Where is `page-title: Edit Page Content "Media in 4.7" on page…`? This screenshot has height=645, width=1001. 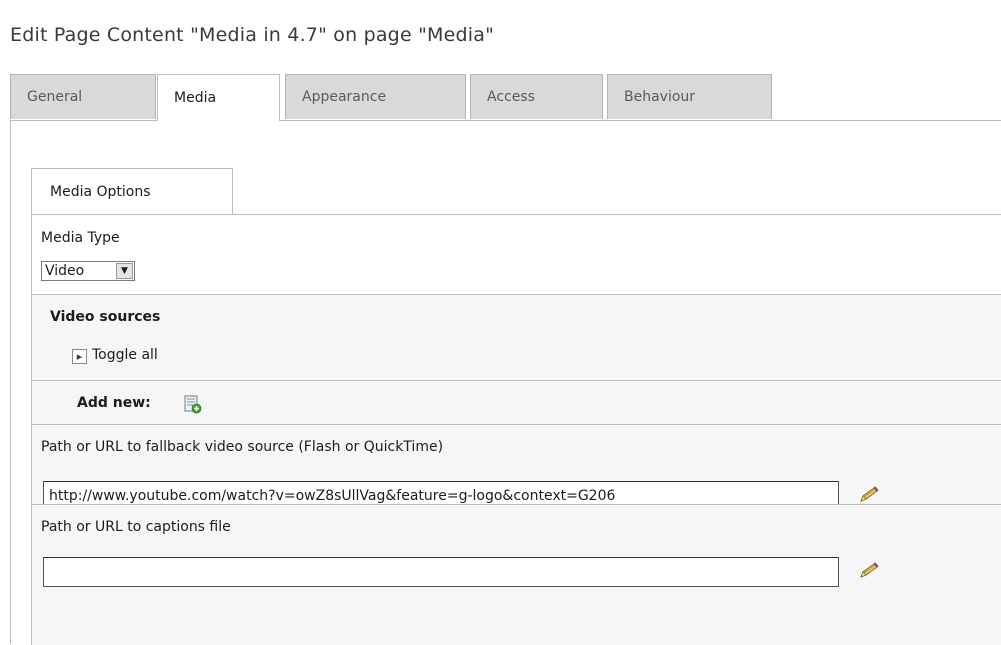
page-title: Edit Page Content "Media in 4.7" on page… is located at coordinates (252, 35).